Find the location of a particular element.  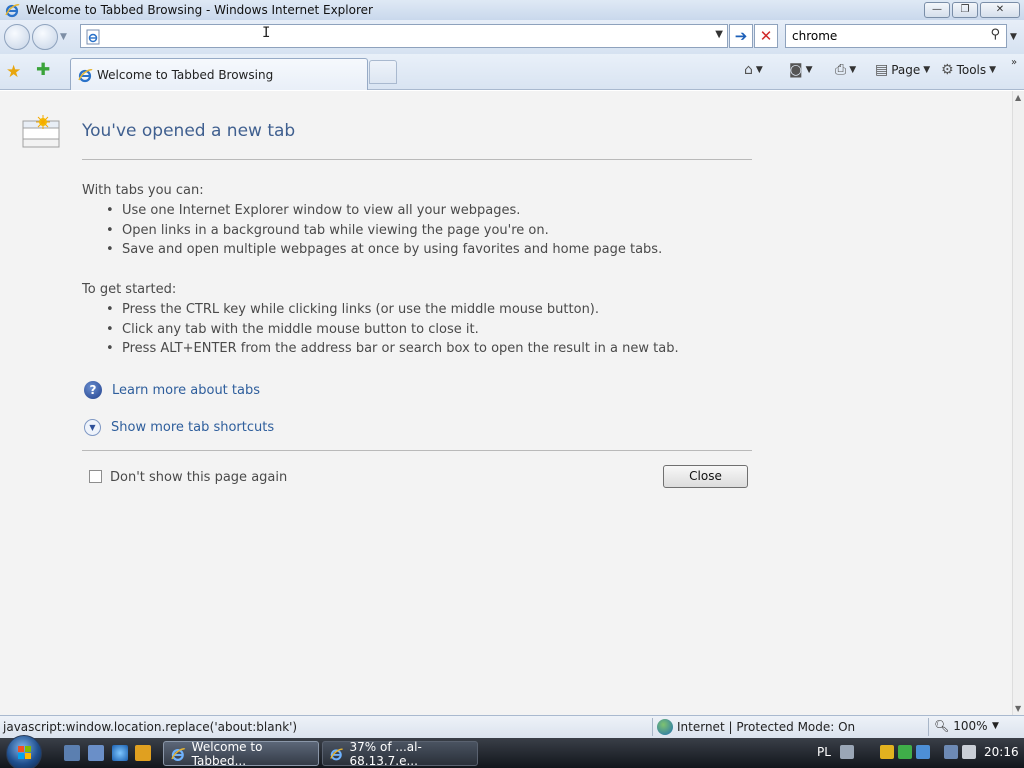

search-box: ⚲ is located at coordinates (896, 36).